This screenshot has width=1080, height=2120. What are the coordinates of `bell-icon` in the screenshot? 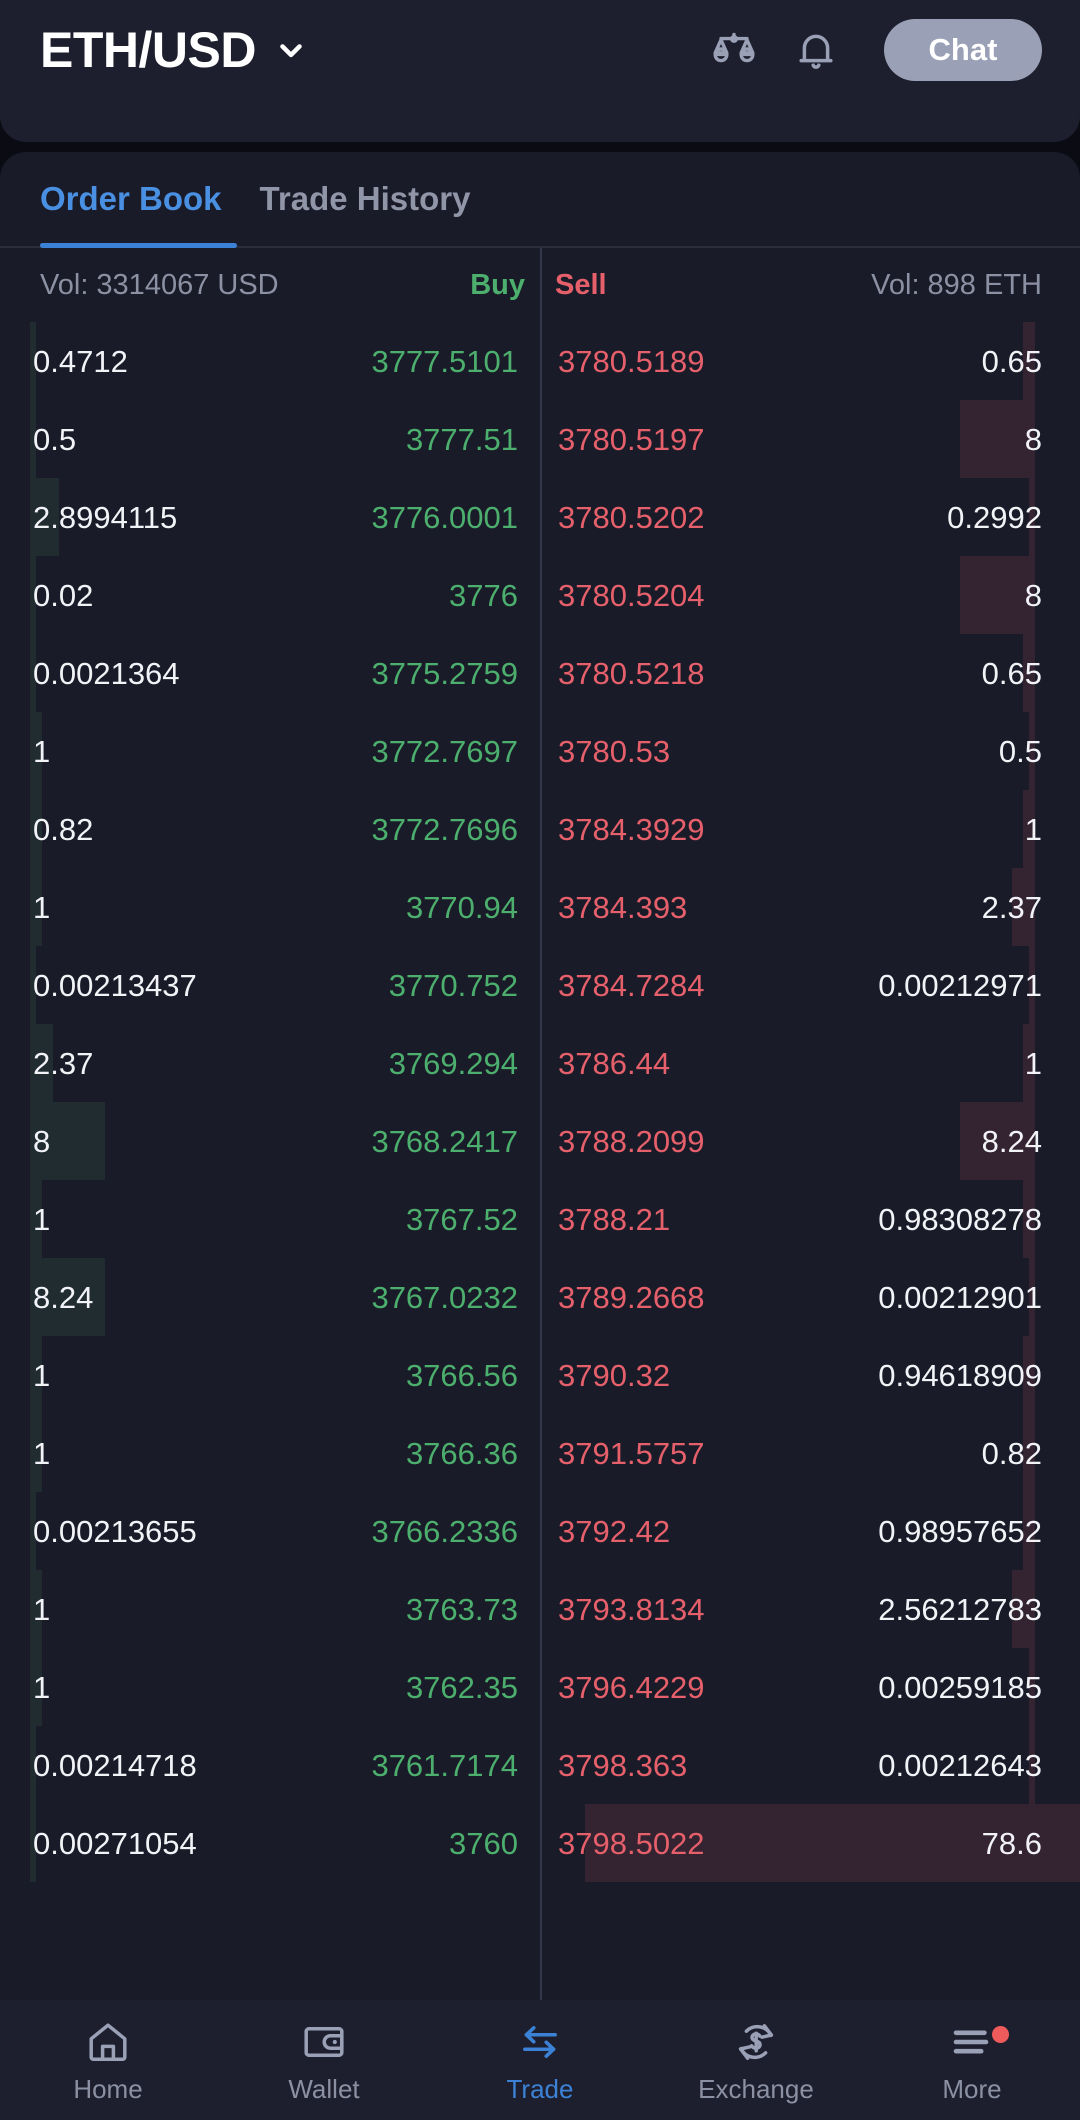 It's located at (816, 50).